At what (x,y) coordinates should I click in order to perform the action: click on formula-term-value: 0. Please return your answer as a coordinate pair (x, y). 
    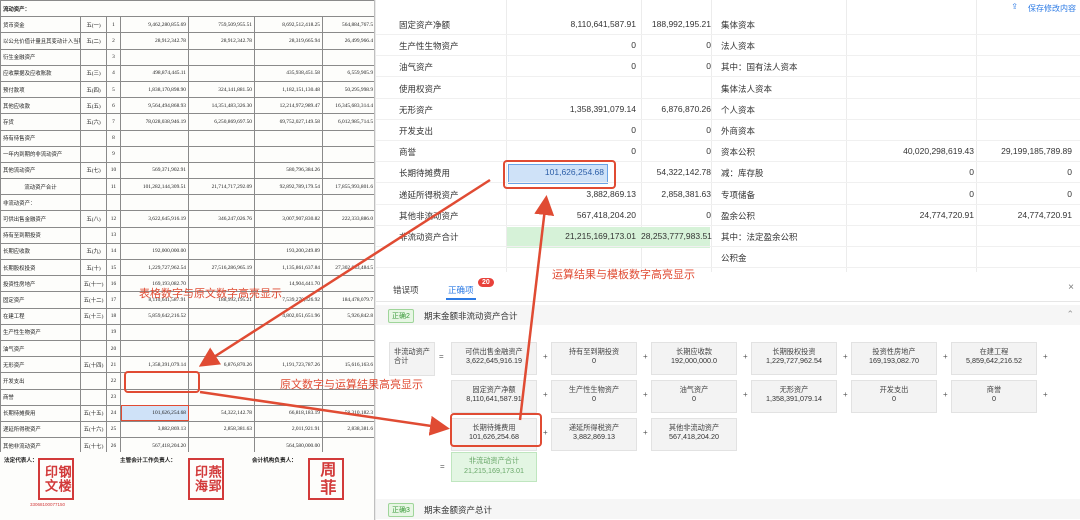
    Looking at the image, I should click on (894, 398).